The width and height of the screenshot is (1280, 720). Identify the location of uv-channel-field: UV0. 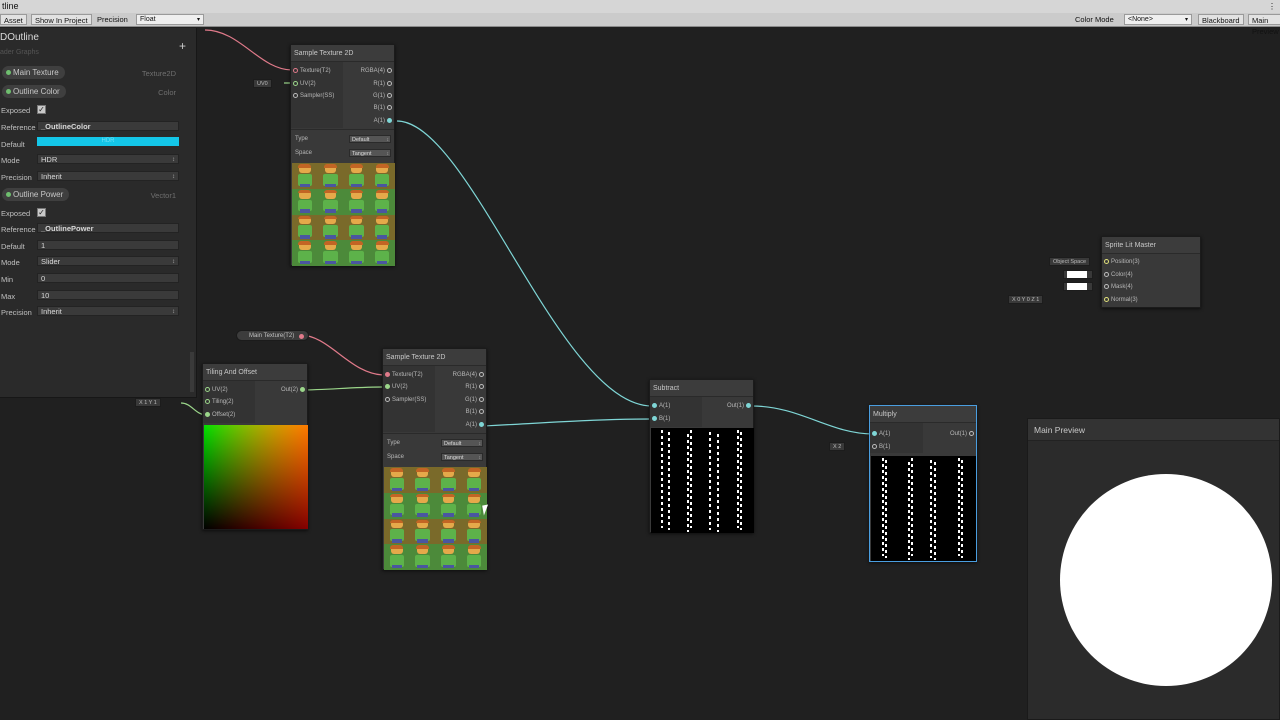
(262, 83).